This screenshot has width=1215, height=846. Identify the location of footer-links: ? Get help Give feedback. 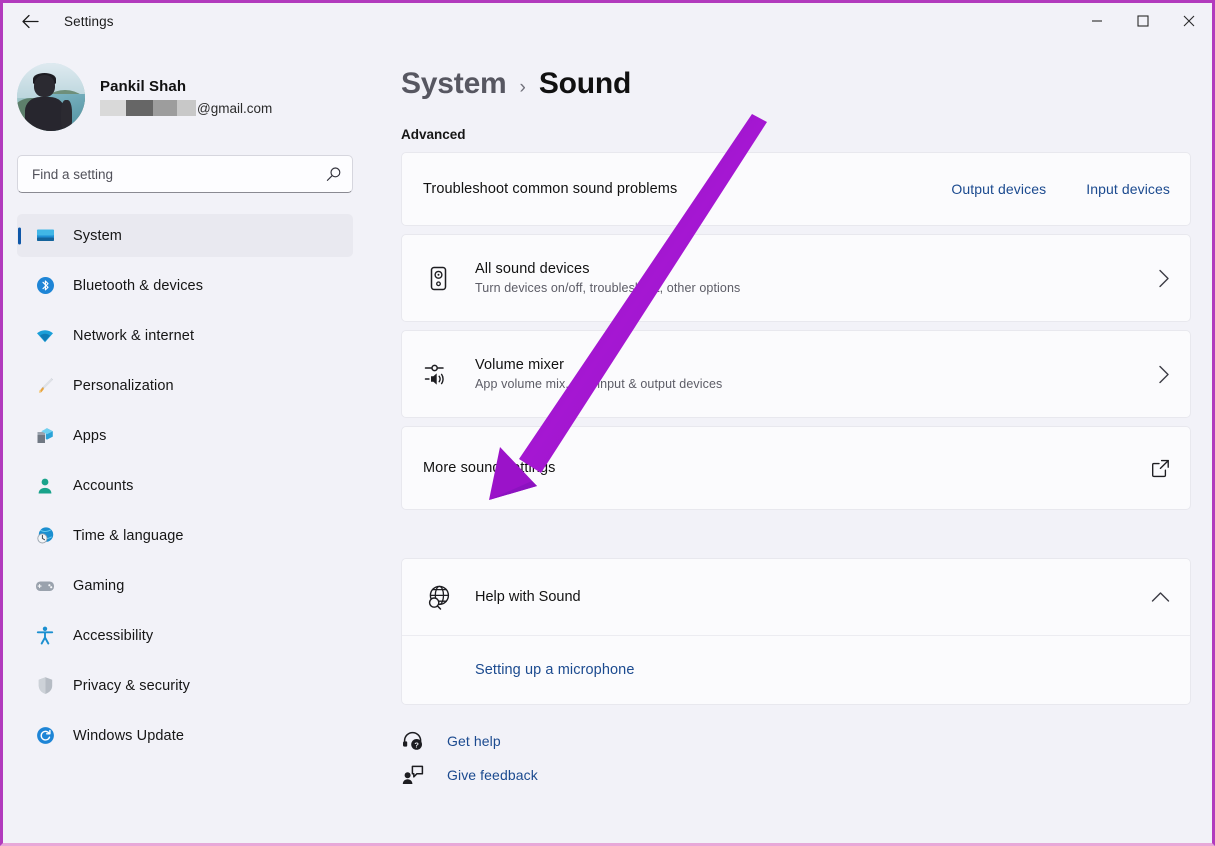
(789, 745).